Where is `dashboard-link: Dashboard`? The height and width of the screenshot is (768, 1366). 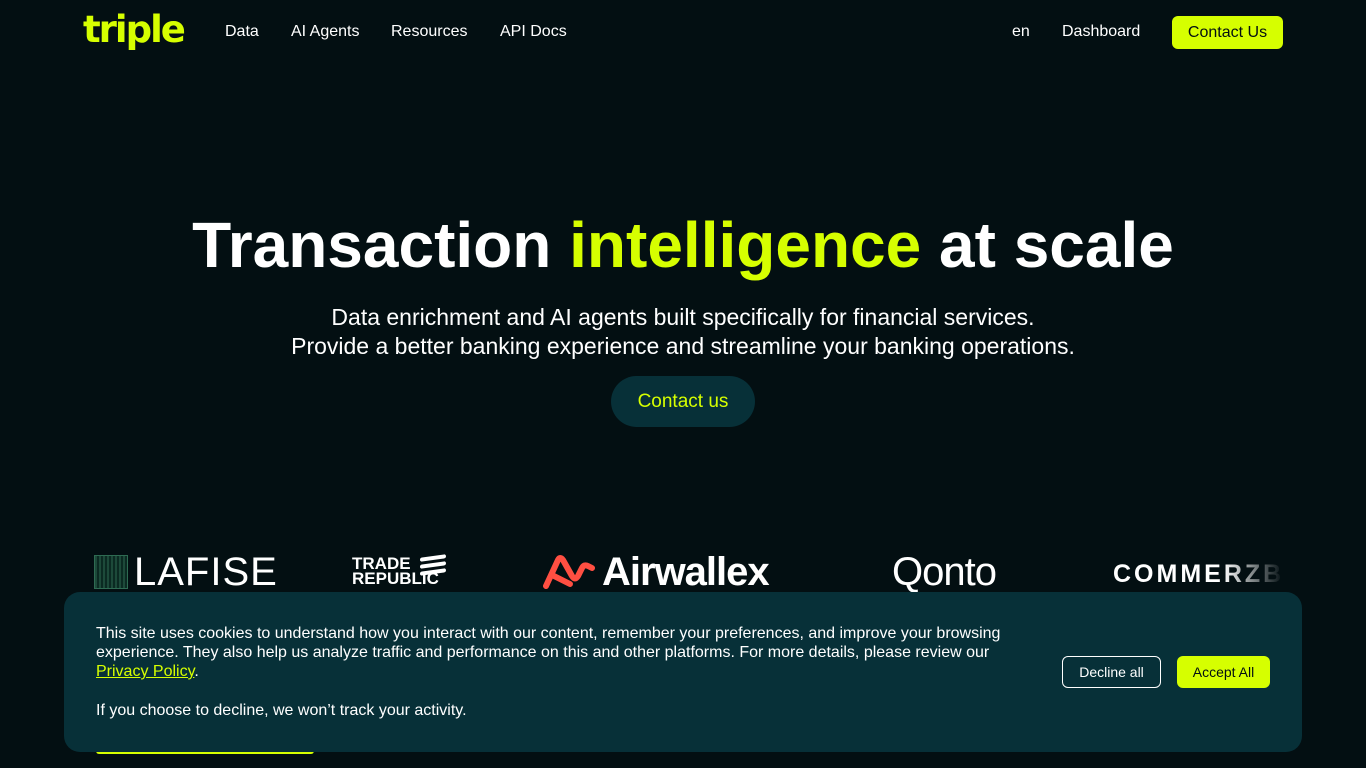 dashboard-link: Dashboard is located at coordinates (1101, 32).